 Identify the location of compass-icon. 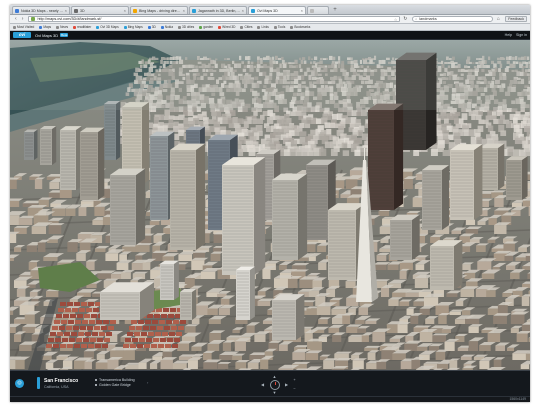
(275, 385).